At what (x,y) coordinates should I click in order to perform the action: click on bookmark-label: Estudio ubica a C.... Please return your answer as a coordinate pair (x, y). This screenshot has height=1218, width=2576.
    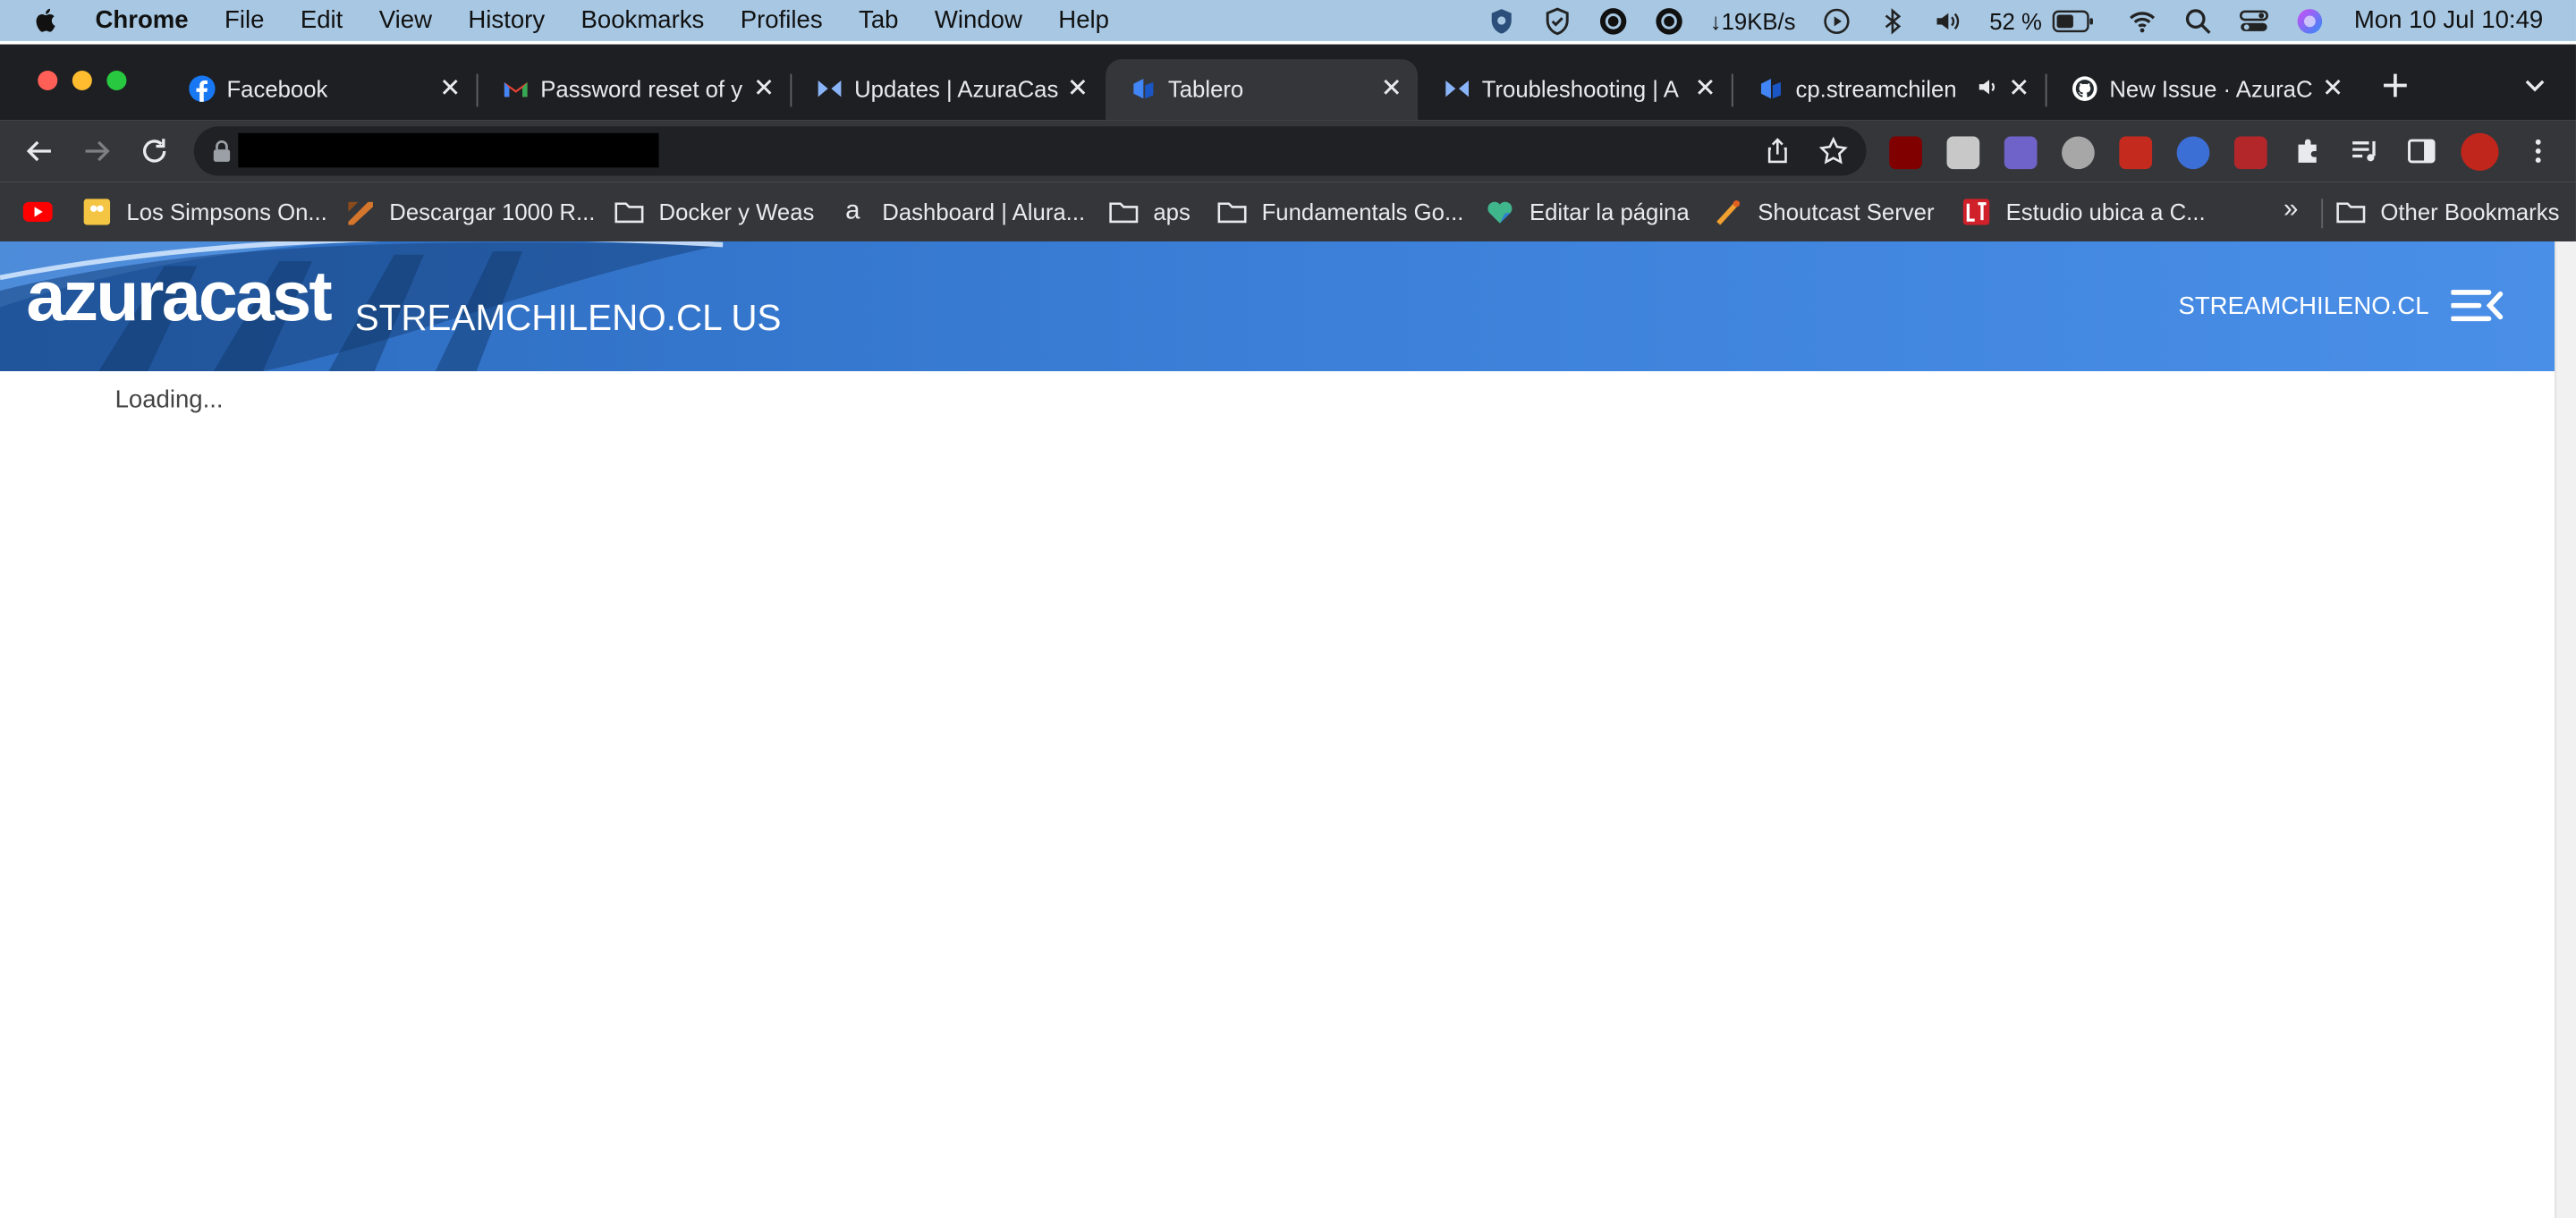
    Looking at the image, I should click on (2105, 212).